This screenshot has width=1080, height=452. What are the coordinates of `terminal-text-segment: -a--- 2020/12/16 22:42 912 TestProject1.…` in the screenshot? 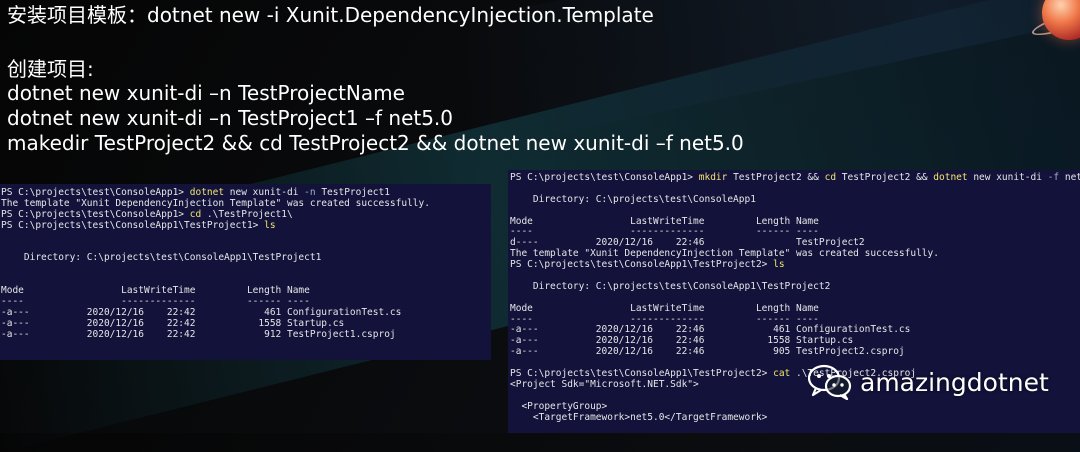 It's located at (198, 334).